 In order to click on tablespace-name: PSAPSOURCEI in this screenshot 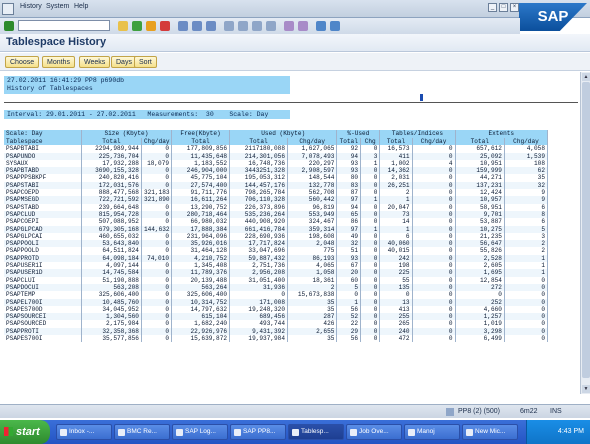, I will do `click(43, 317)`.